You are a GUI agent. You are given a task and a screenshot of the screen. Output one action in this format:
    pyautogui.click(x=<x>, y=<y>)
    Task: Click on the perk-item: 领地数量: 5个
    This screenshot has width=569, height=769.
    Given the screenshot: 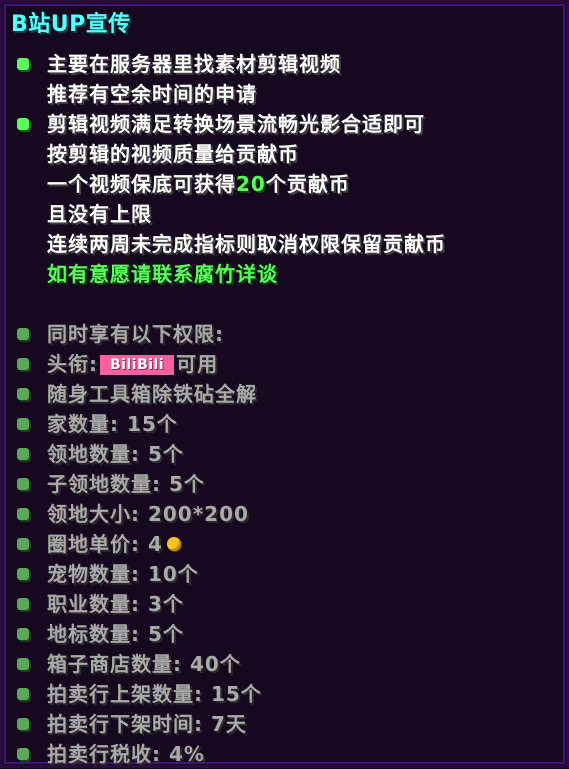 What is the action you would take?
    pyautogui.click(x=115, y=454)
    